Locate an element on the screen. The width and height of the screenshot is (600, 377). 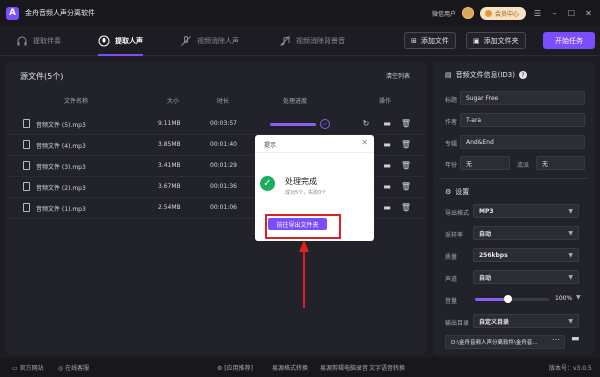
tab-video-remove-vocals: 视频消除人声 is located at coordinates (209, 41).